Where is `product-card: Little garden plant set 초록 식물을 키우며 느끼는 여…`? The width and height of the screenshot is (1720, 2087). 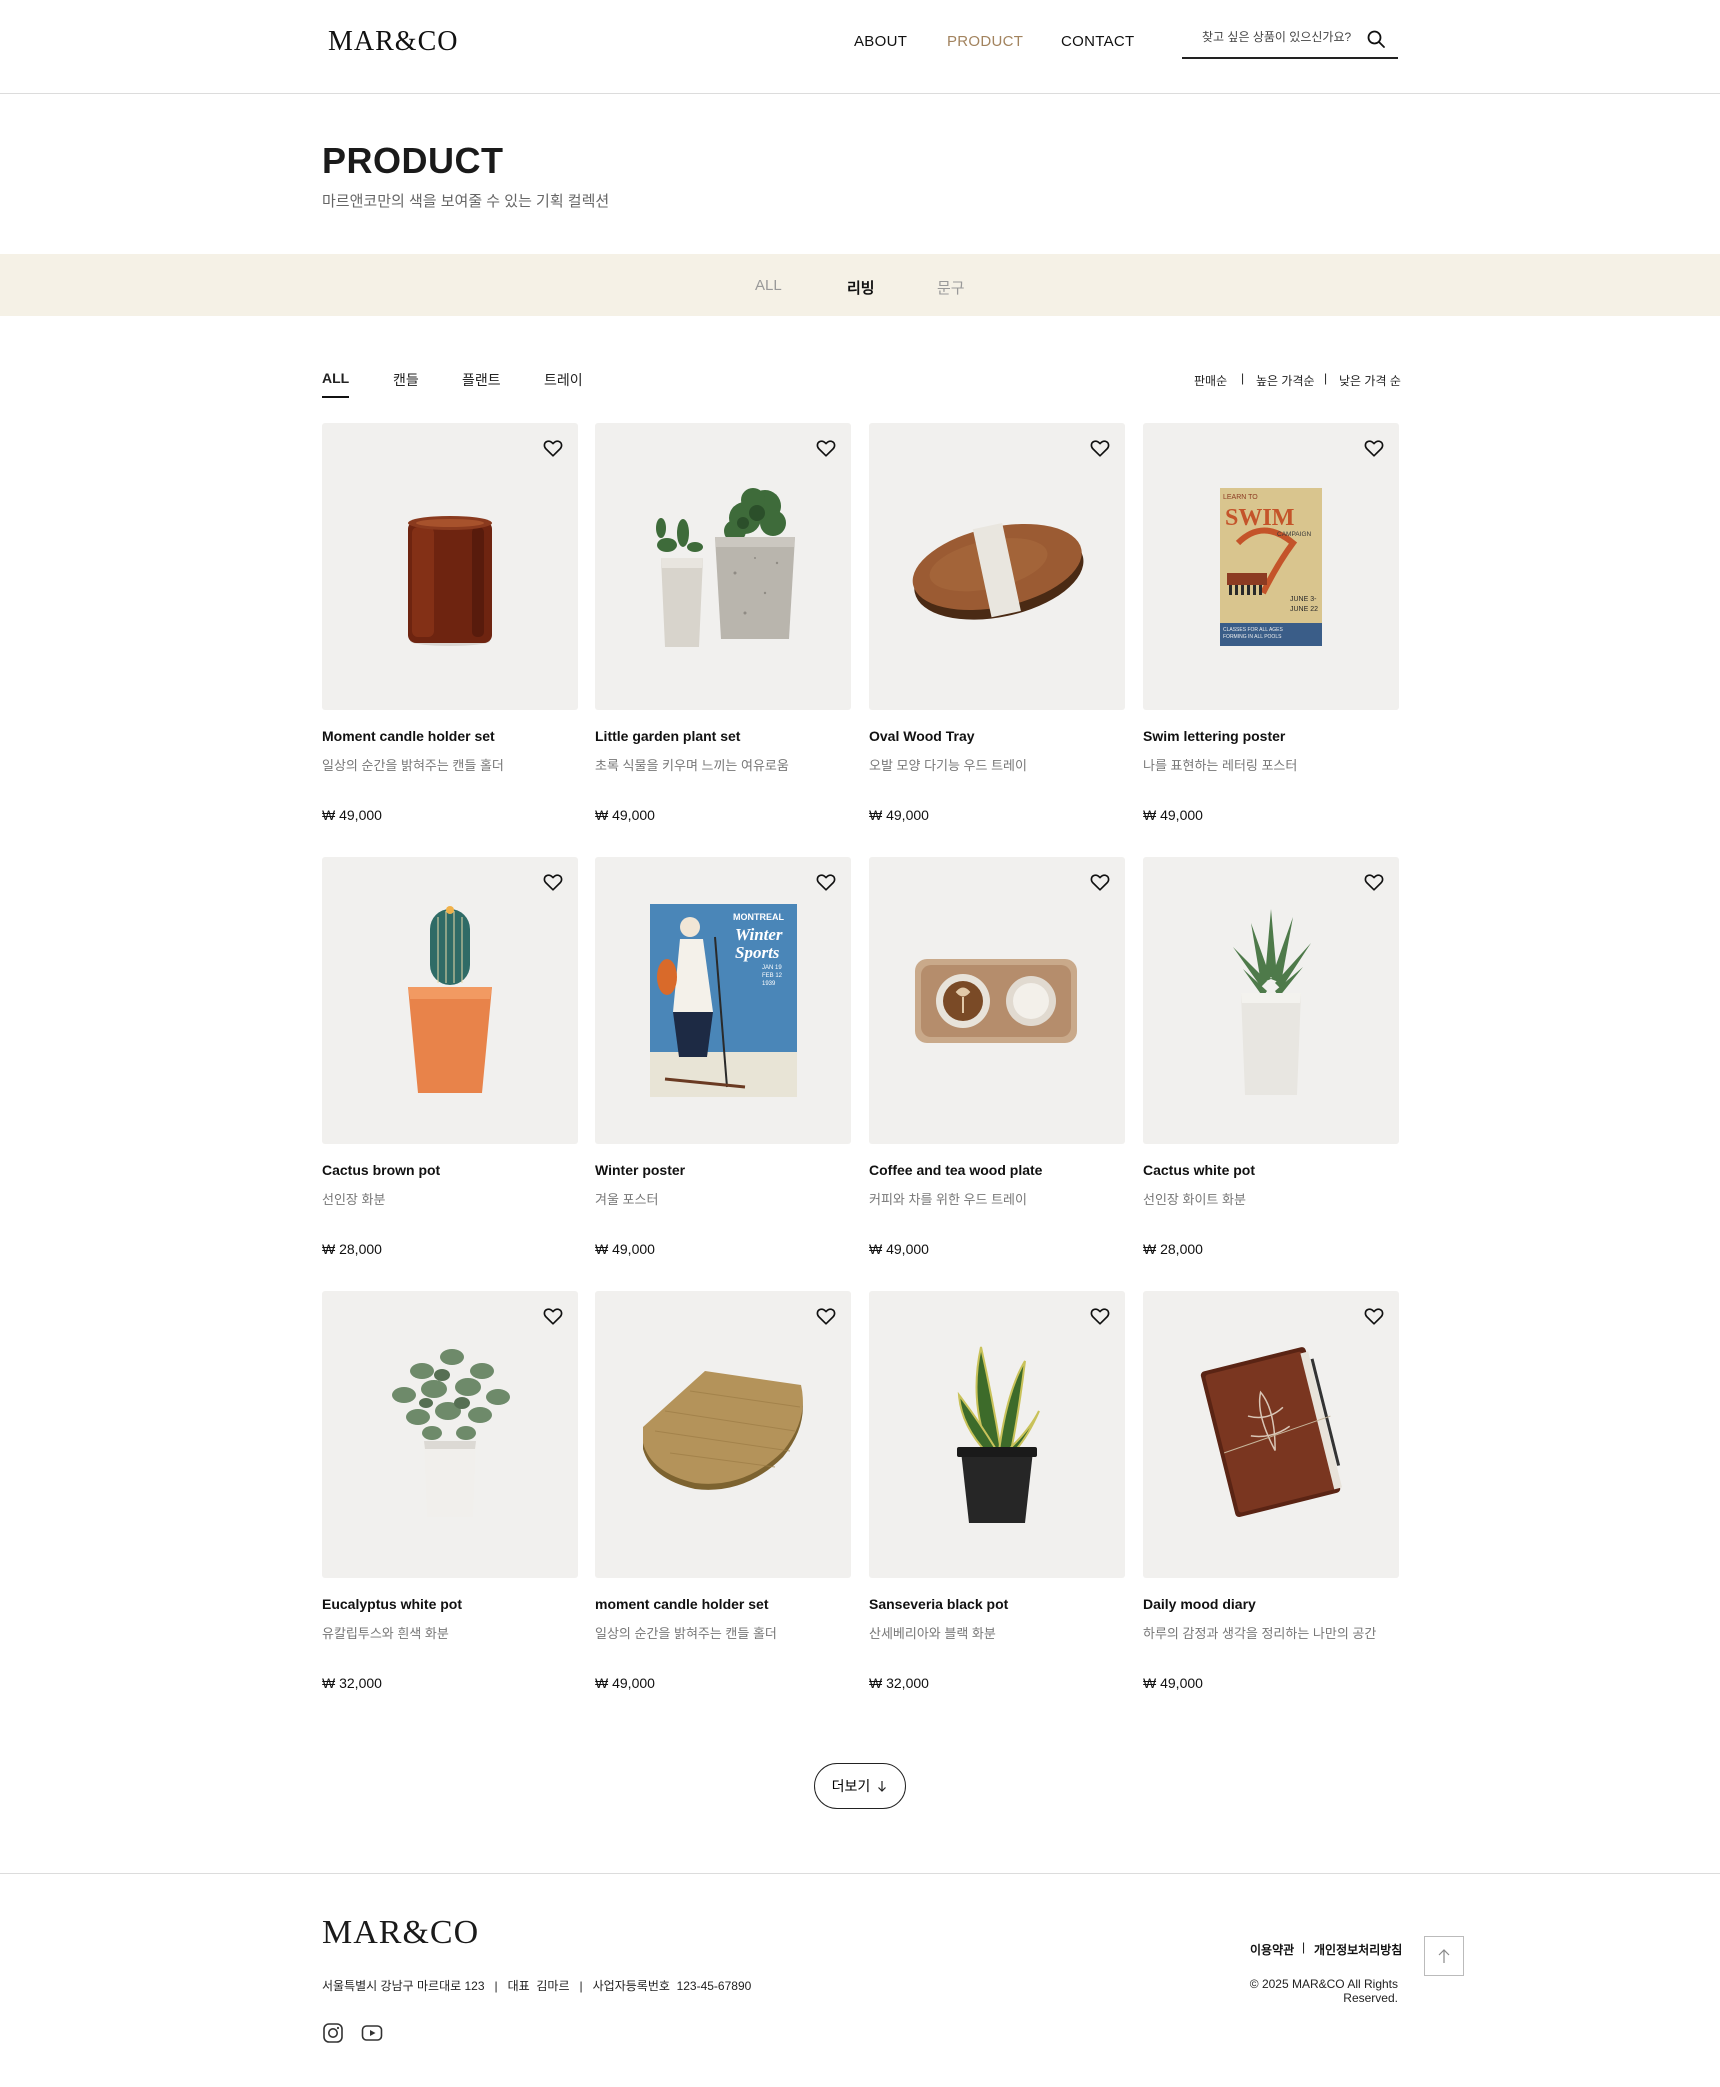
product-card: Little garden plant set 초록 식물을 키우며 느끼는 여… is located at coordinates (723, 628).